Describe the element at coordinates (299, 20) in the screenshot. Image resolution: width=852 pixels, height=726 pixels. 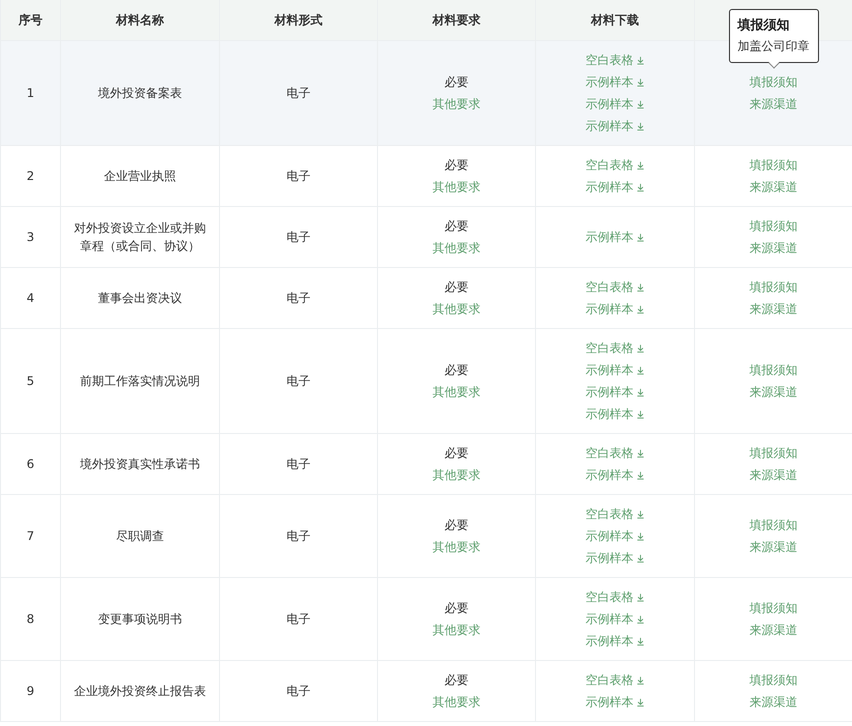
I see `column-header: 材料形式` at that location.